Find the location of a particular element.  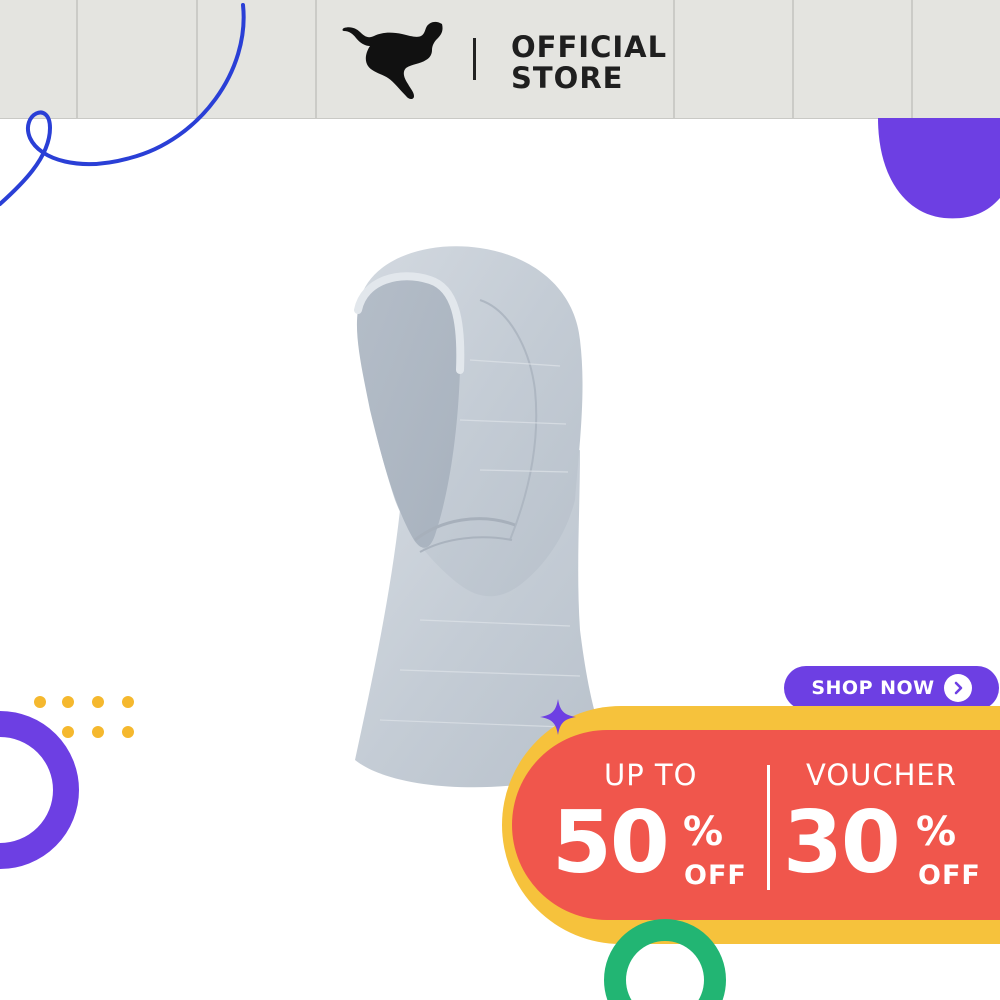

purple-ring-decoration is located at coordinates (39, 790).